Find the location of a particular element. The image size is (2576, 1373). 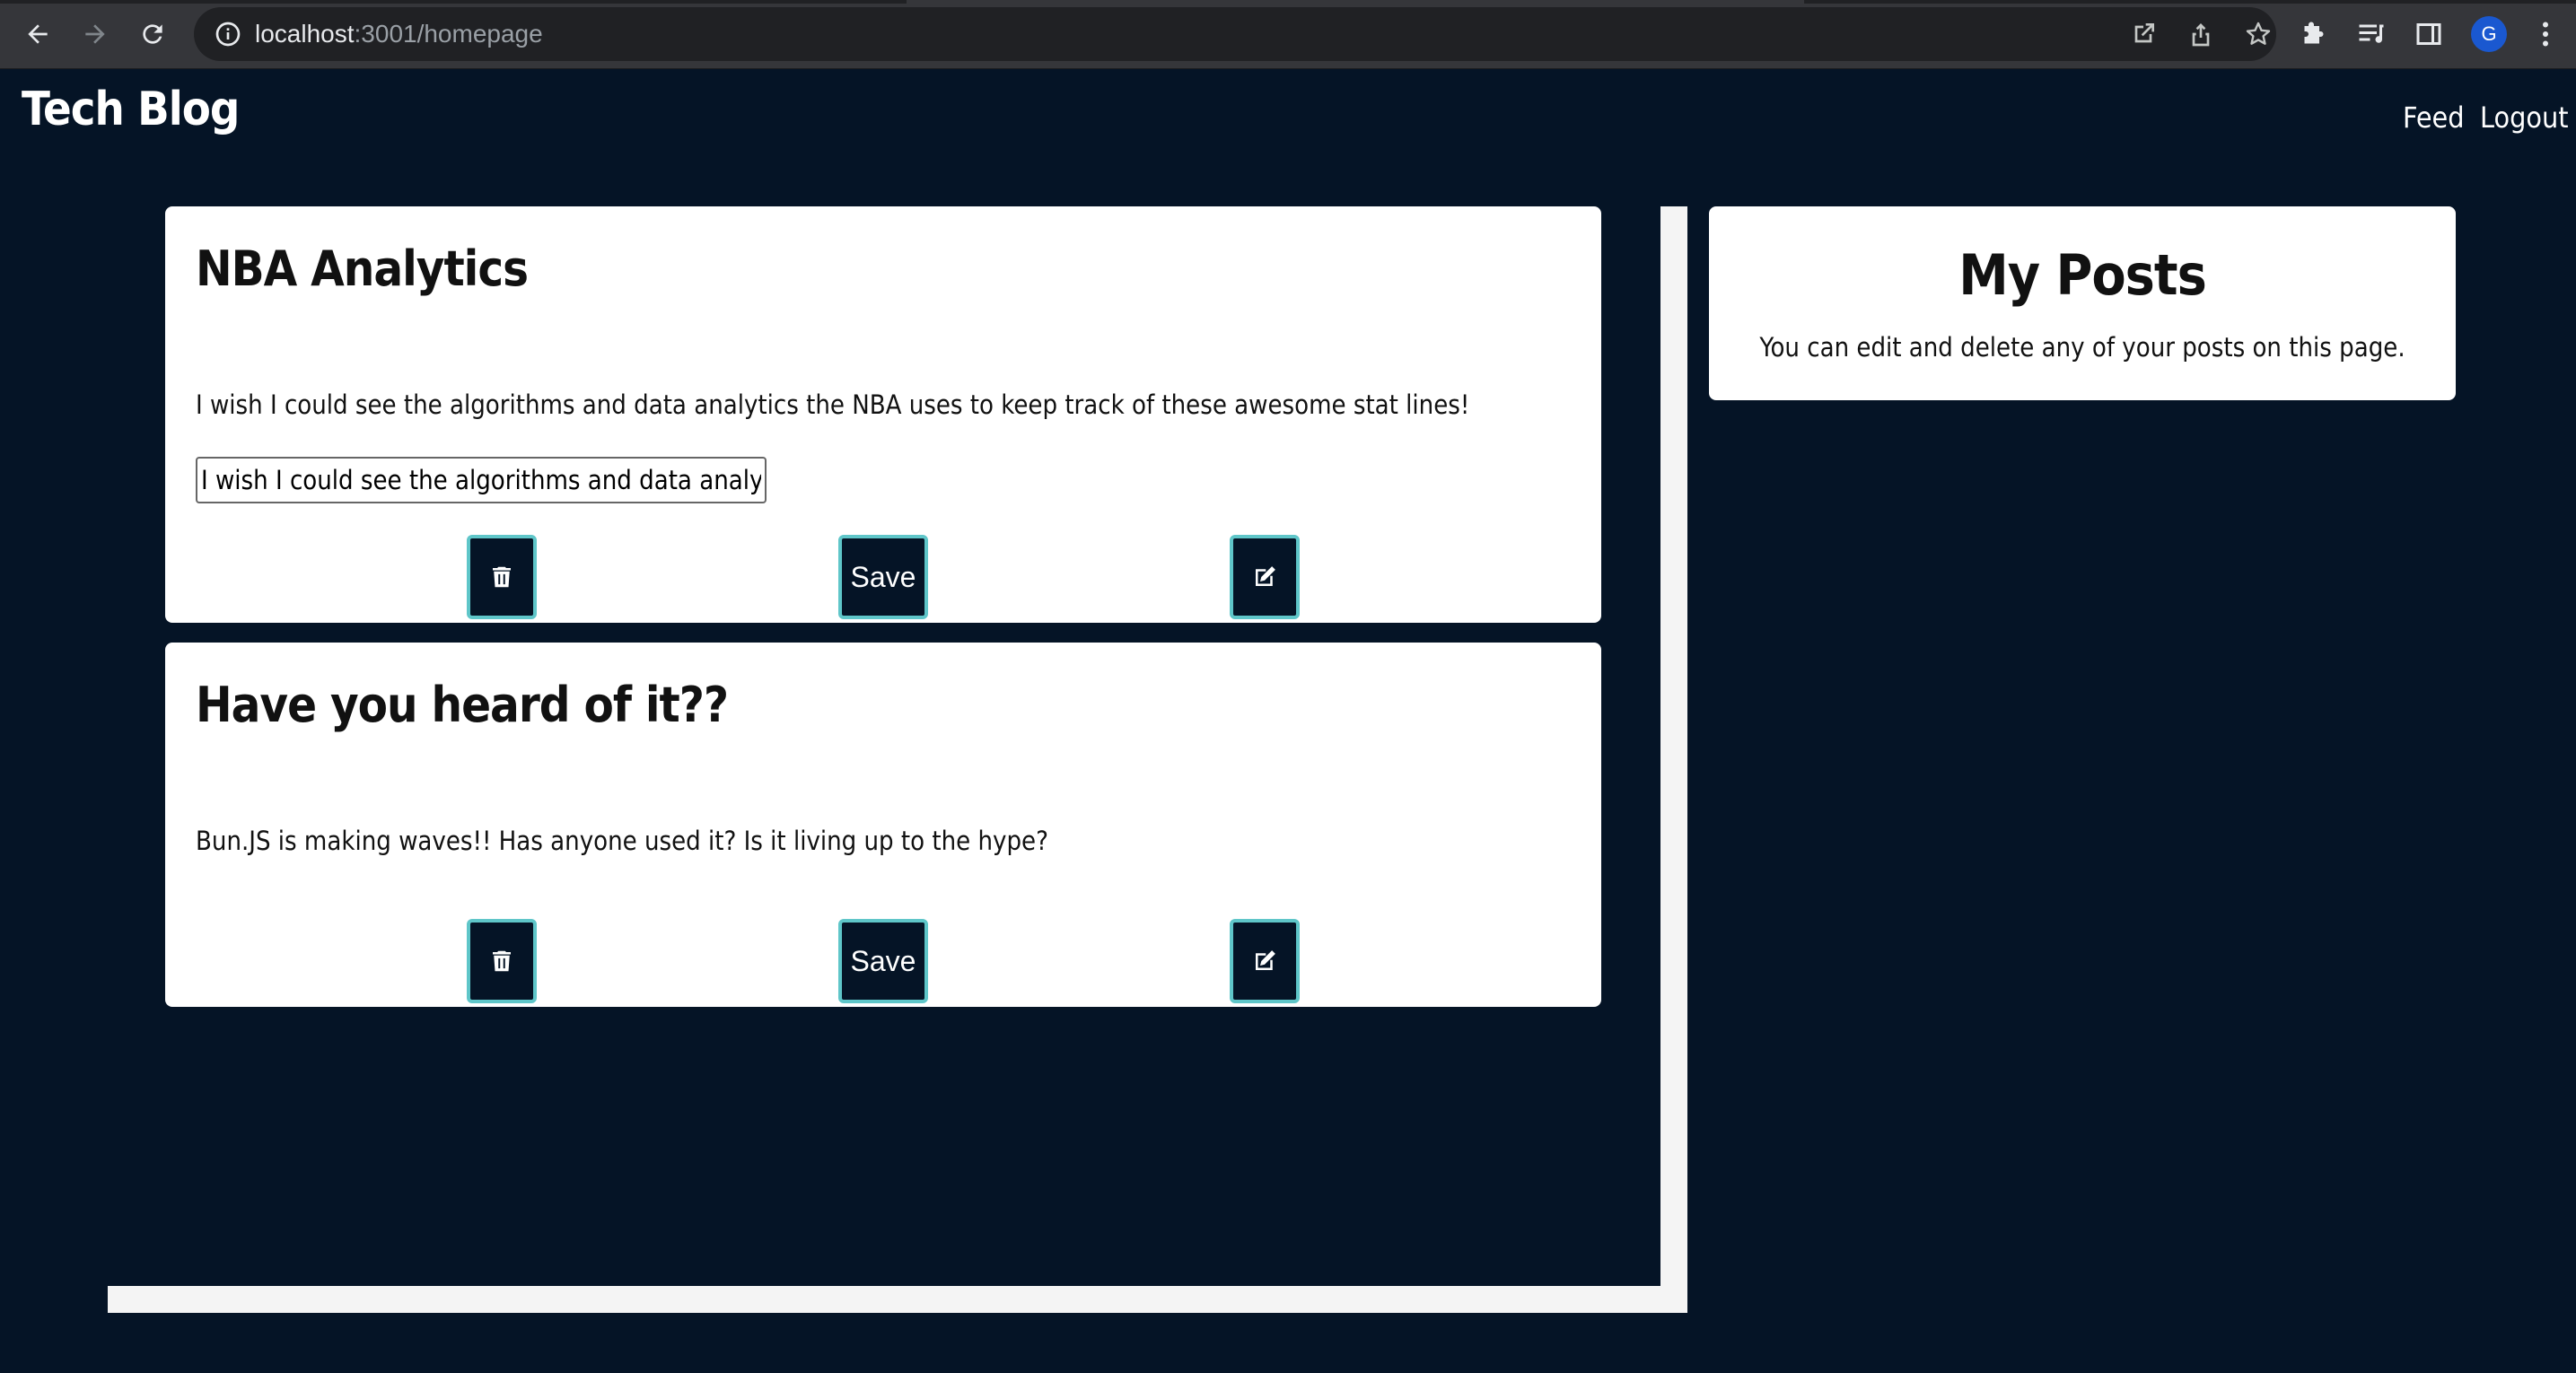

extensions-puzzle-icon is located at coordinates (2314, 34).